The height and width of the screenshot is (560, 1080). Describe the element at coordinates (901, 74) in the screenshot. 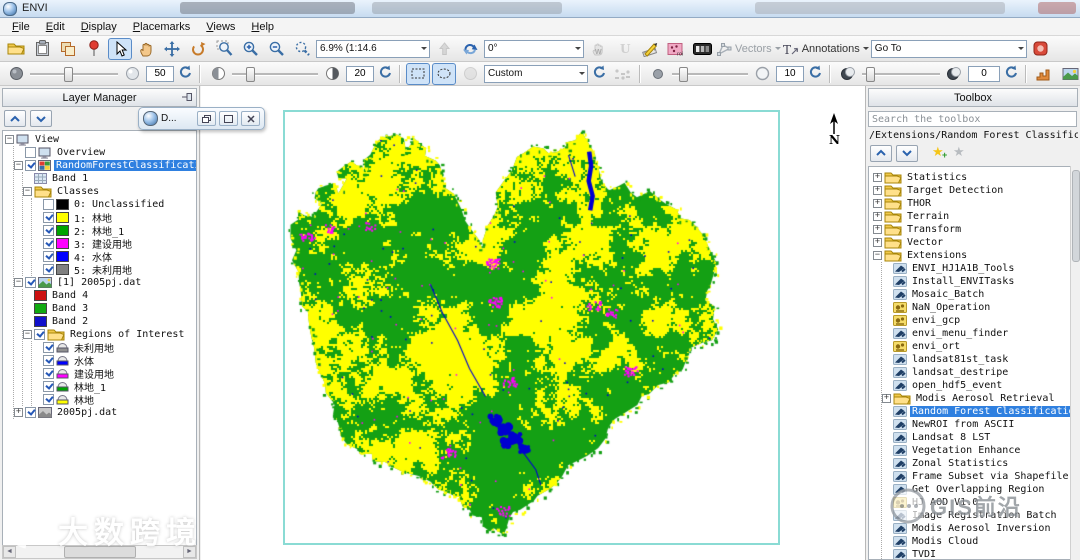

I see `transparency-slider` at that location.